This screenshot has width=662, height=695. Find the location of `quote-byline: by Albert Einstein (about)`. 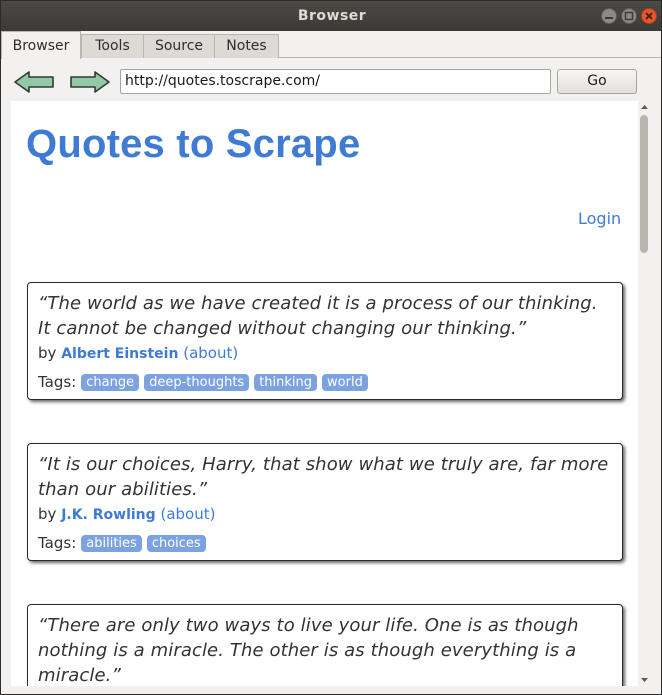

quote-byline: by Albert Einstein (about) is located at coordinates (325, 353).